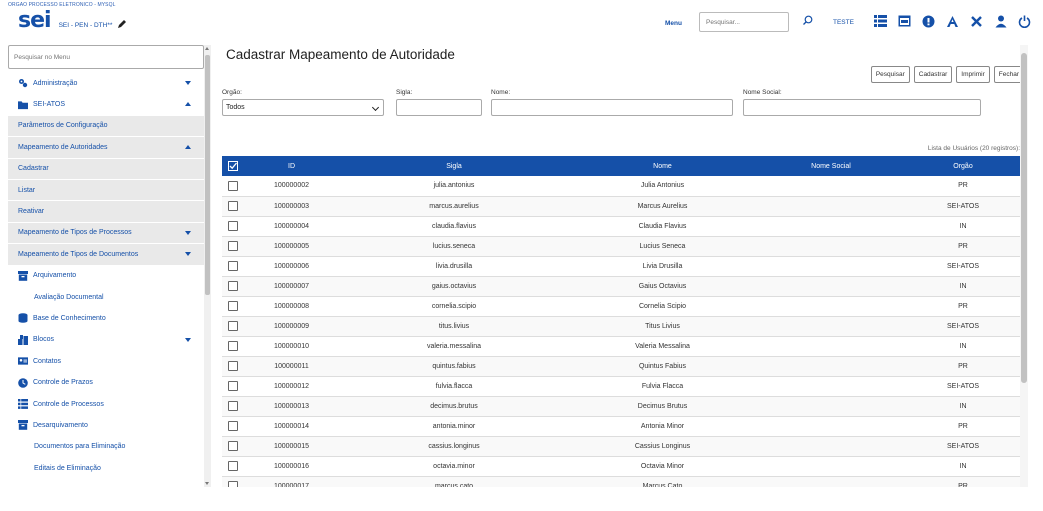  What do you see at coordinates (843, 22) in the screenshot?
I see `current-unit: TESTE` at bounding box center [843, 22].